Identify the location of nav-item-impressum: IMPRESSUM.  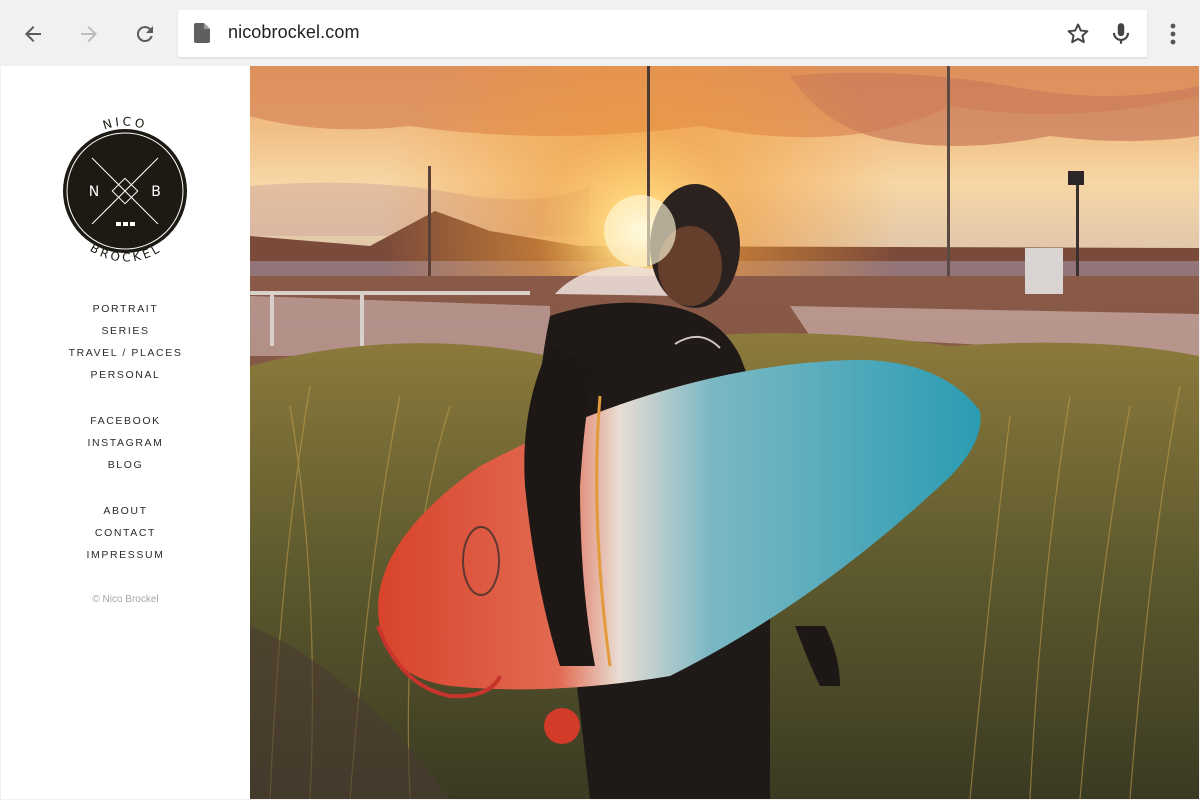
(125, 555).